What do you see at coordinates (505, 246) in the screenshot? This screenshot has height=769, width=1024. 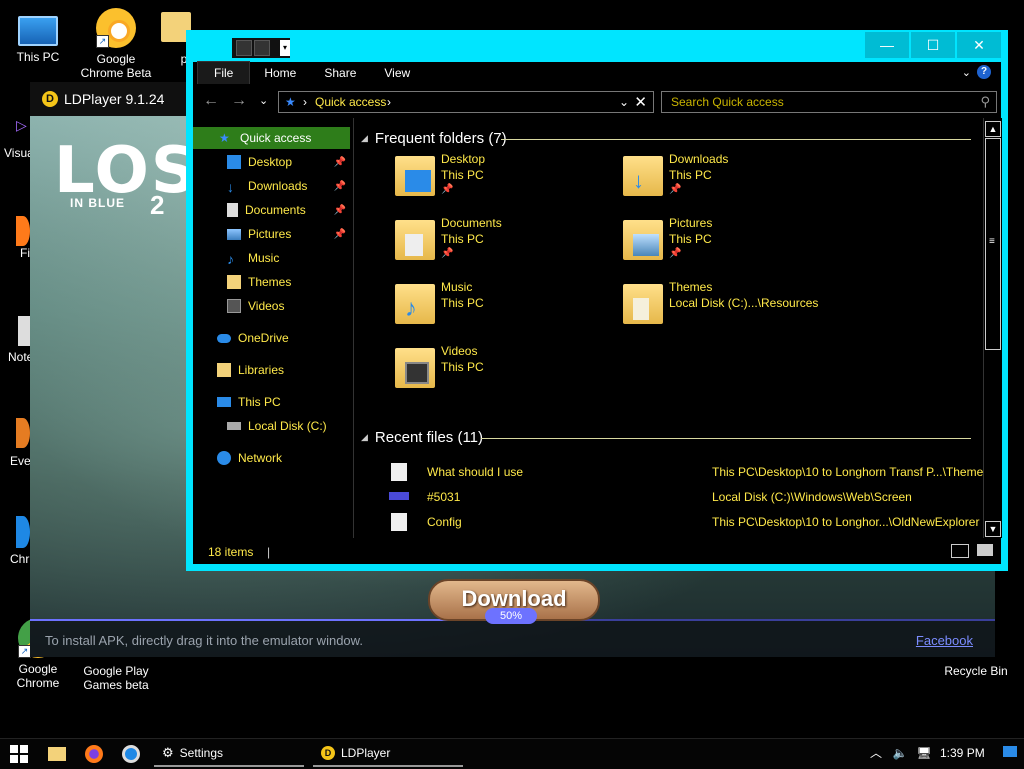 I see `folder-documents: Documents This PC 📌` at bounding box center [505, 246].